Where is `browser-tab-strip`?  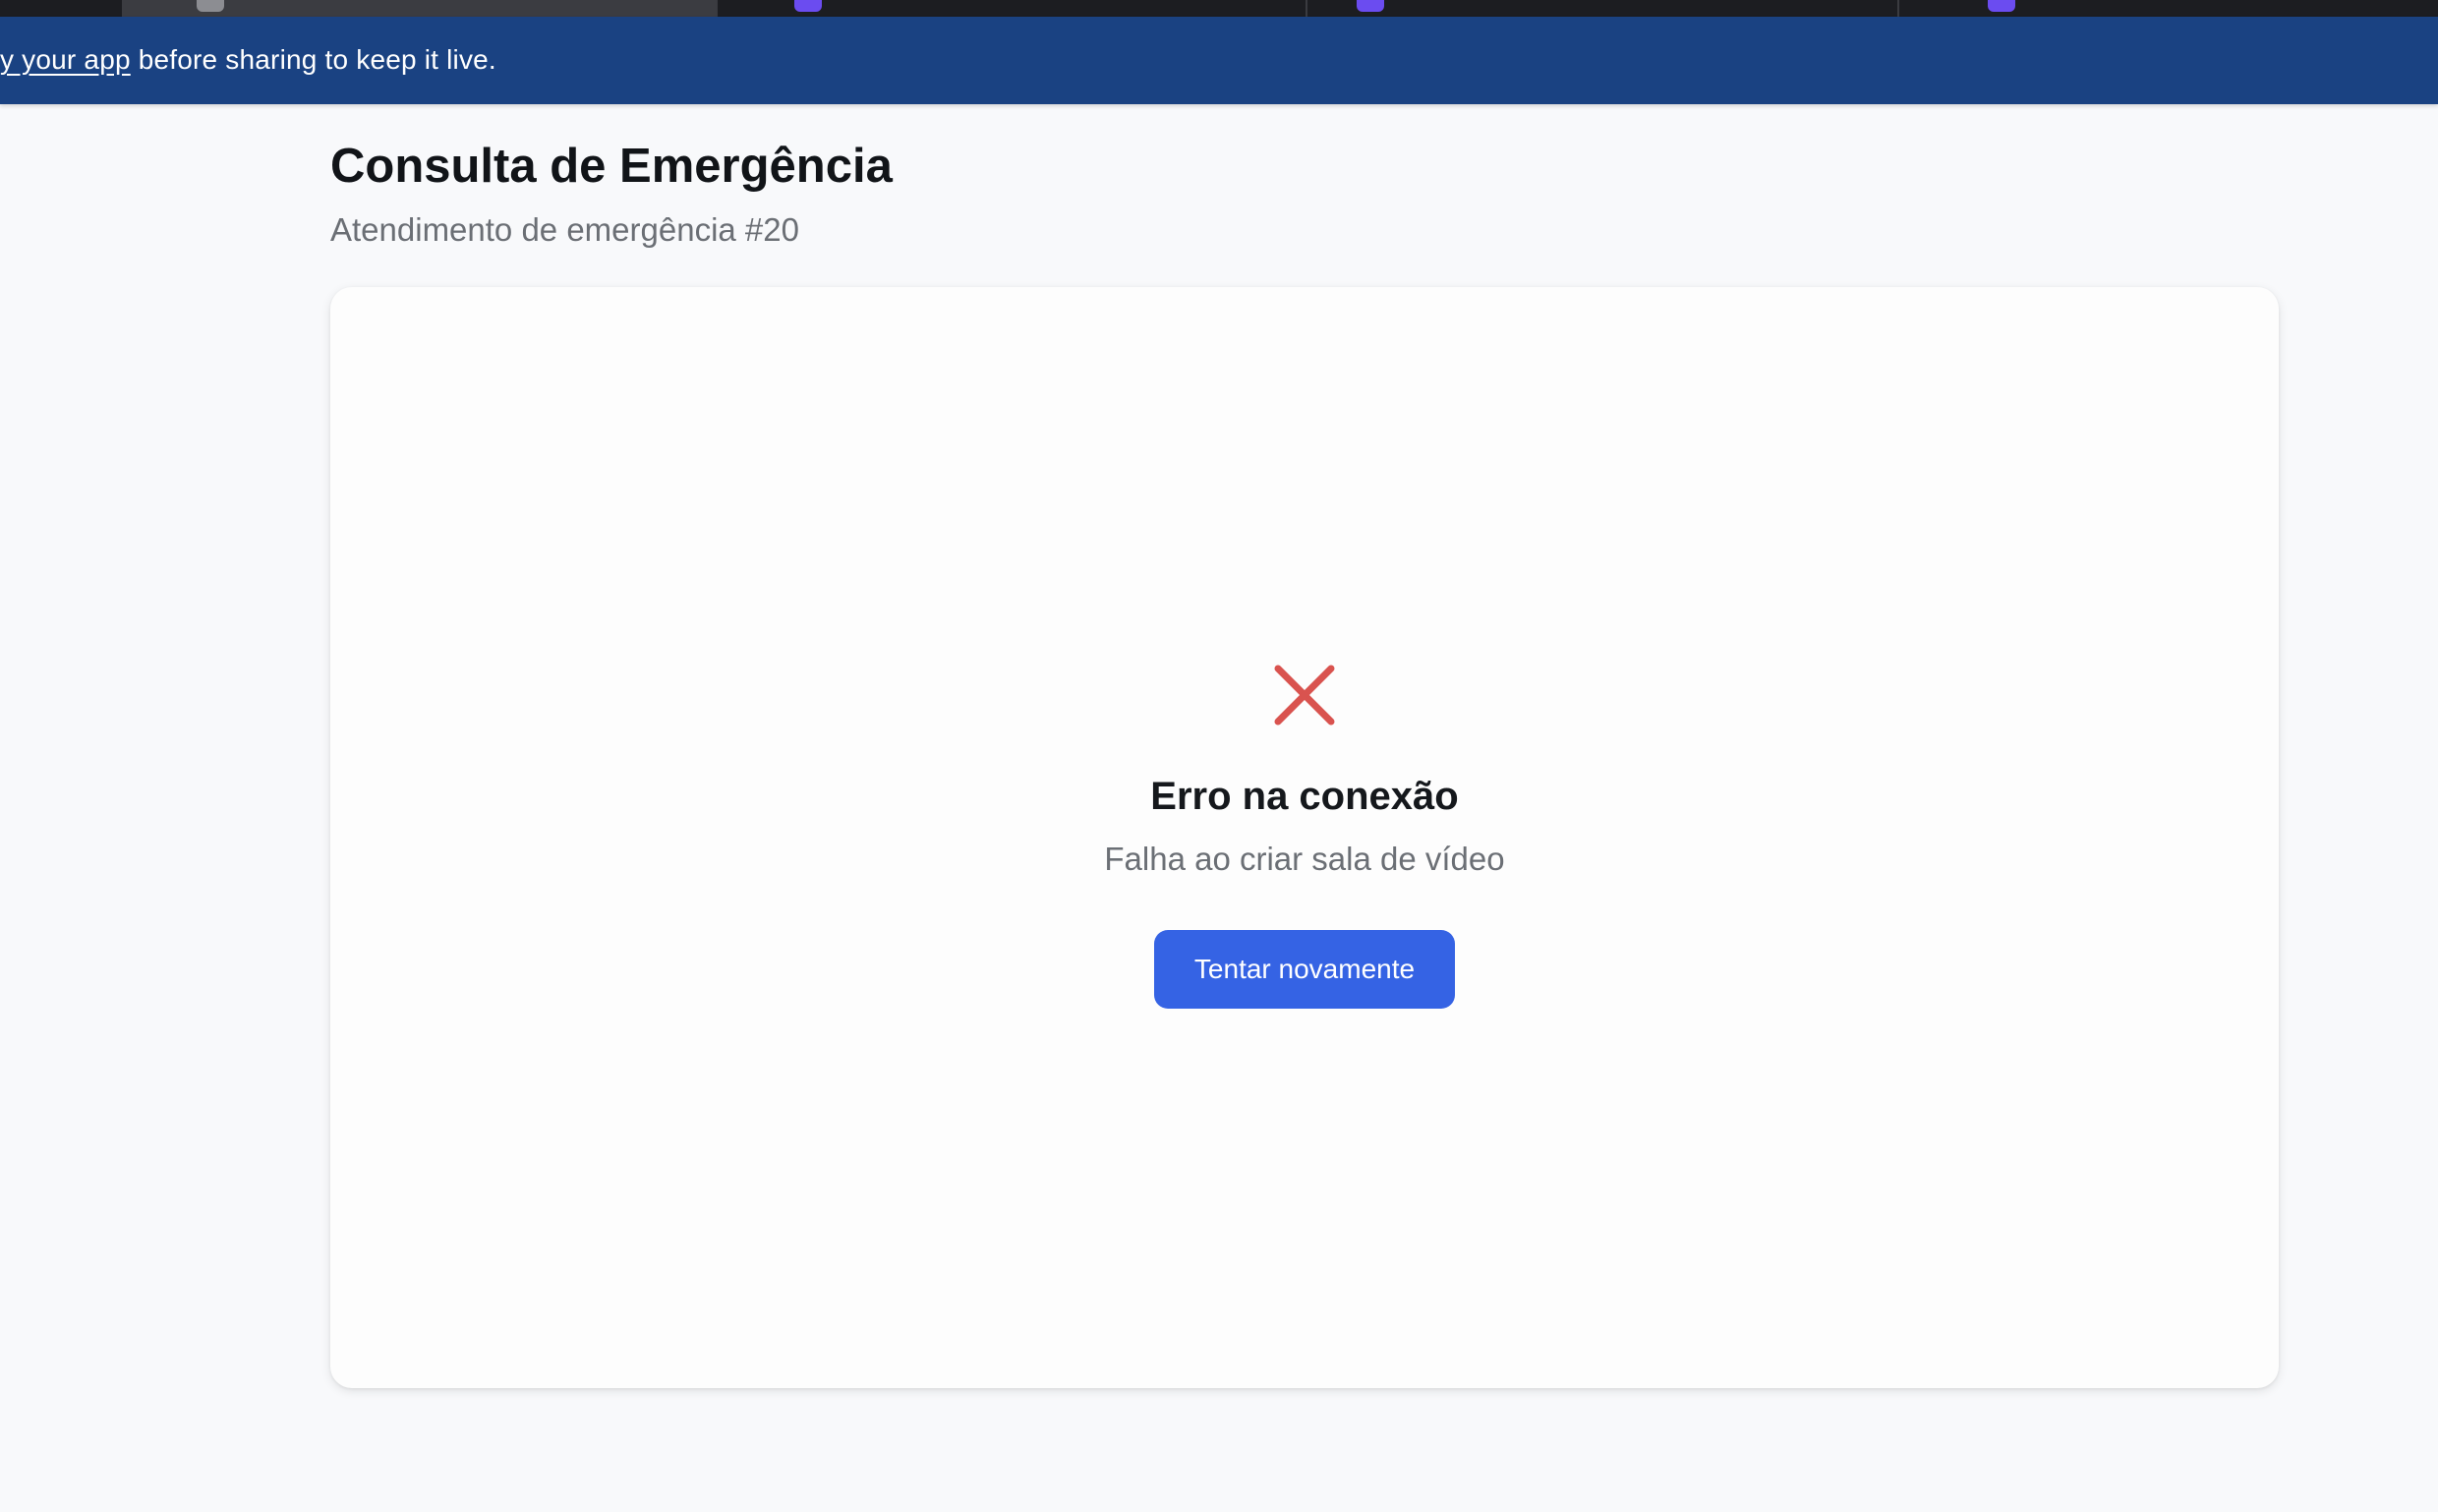 browser-tab-strip is located at coordinates (1219, 8).